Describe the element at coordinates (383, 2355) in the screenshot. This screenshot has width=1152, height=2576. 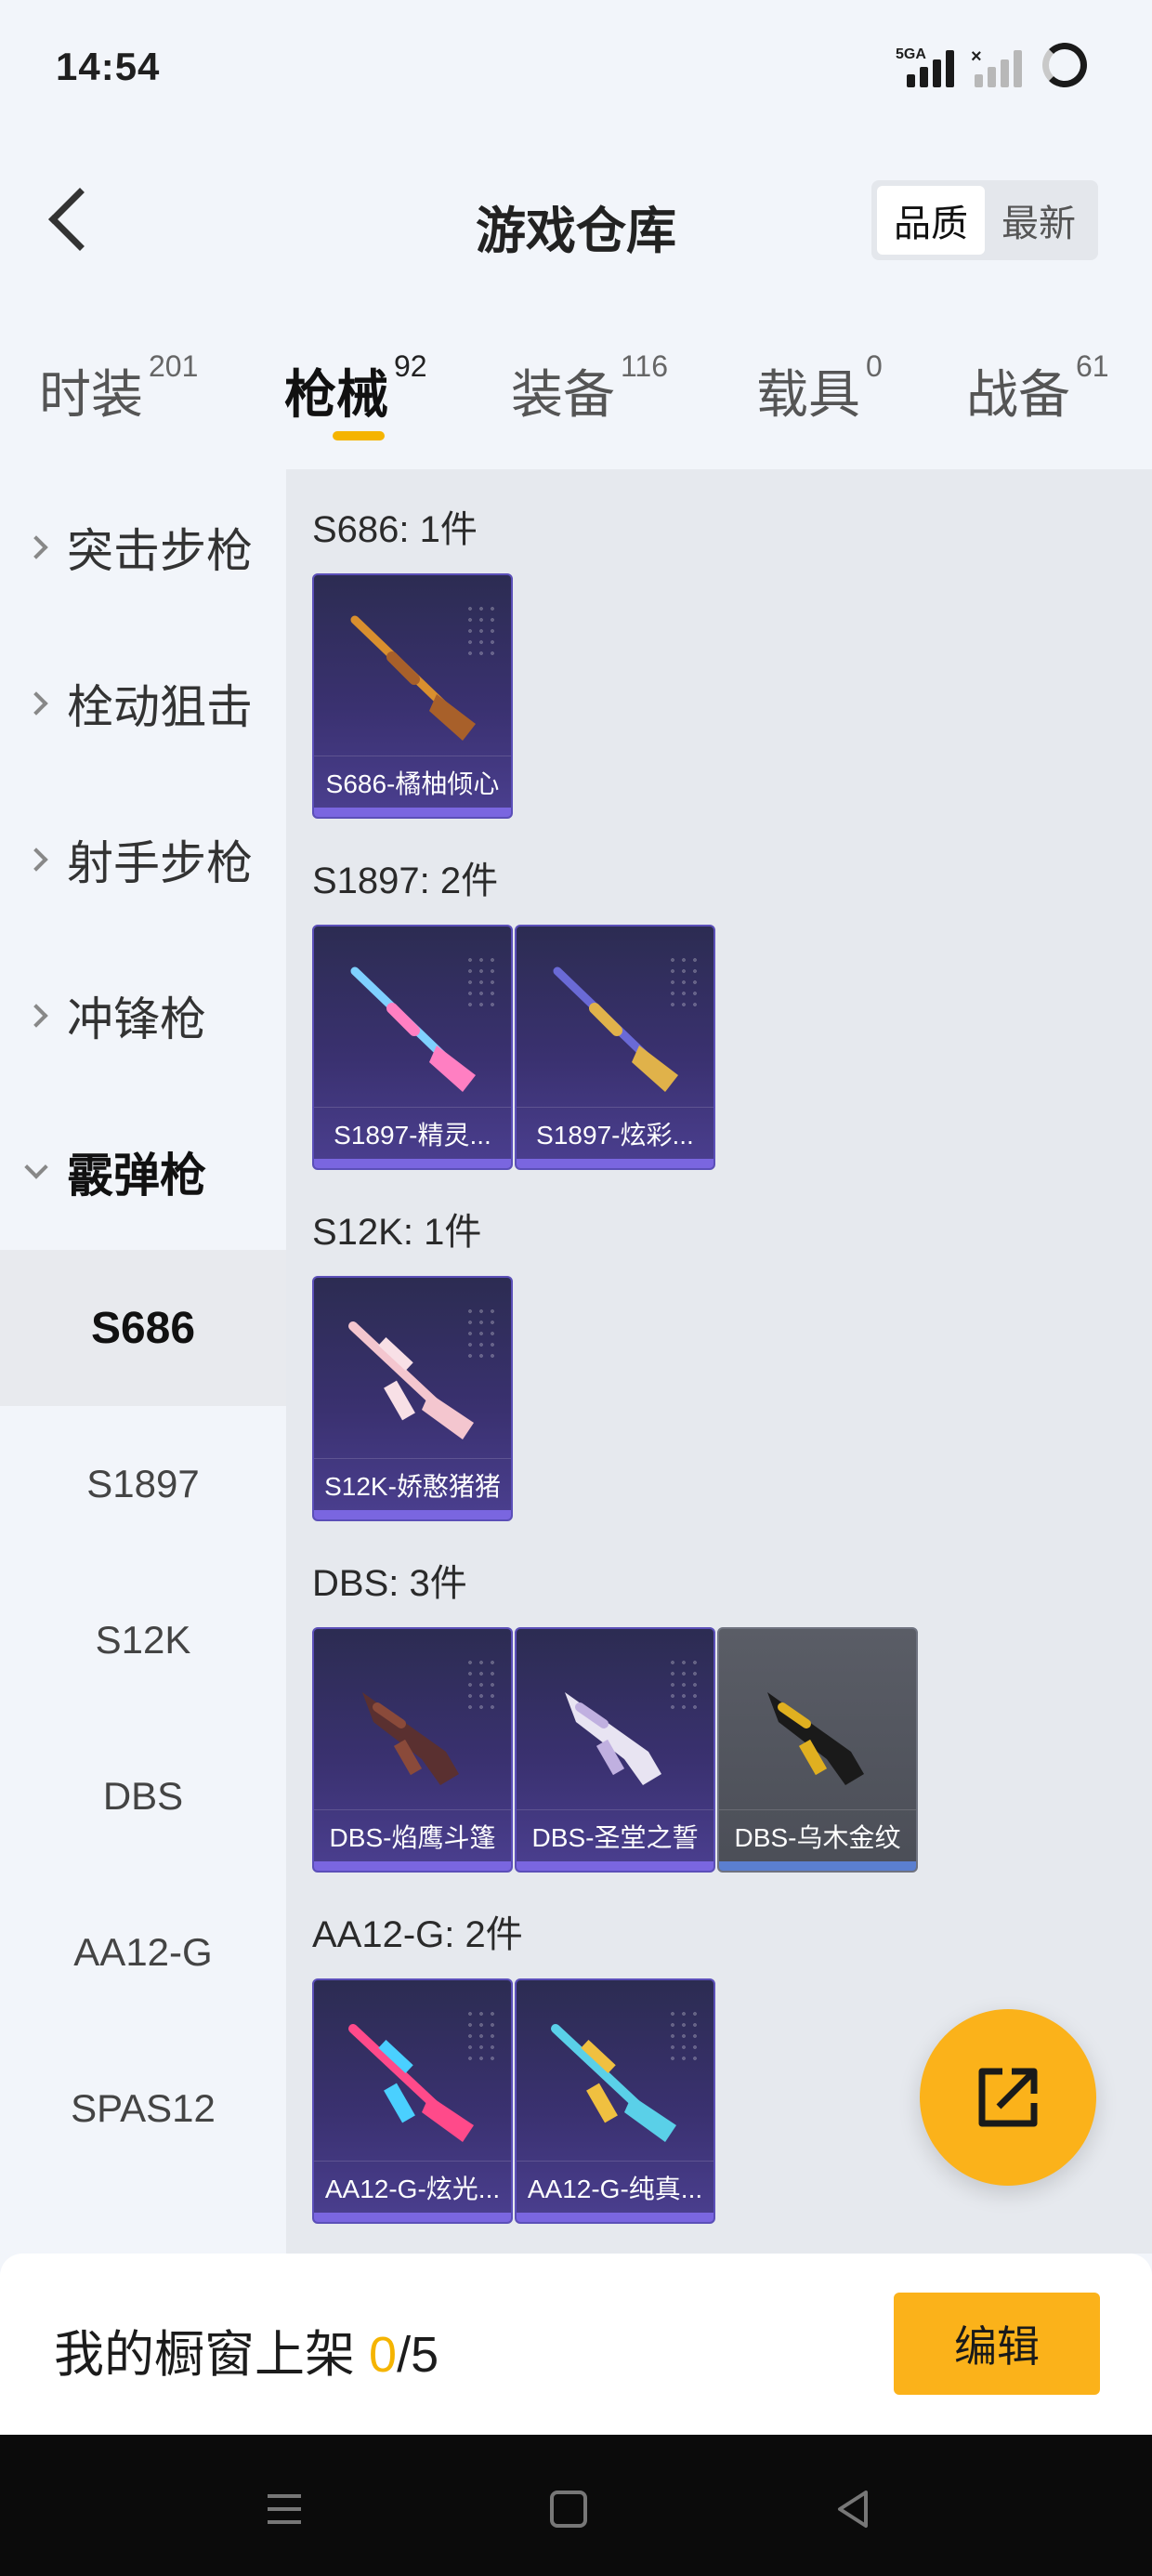
I see `showcase-count: 0` at that location.